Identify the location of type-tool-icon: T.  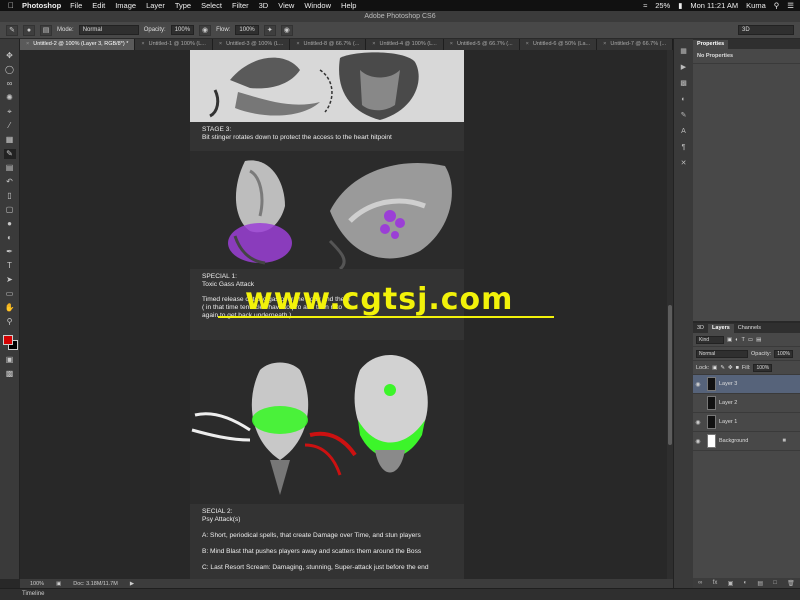
(10, 266).